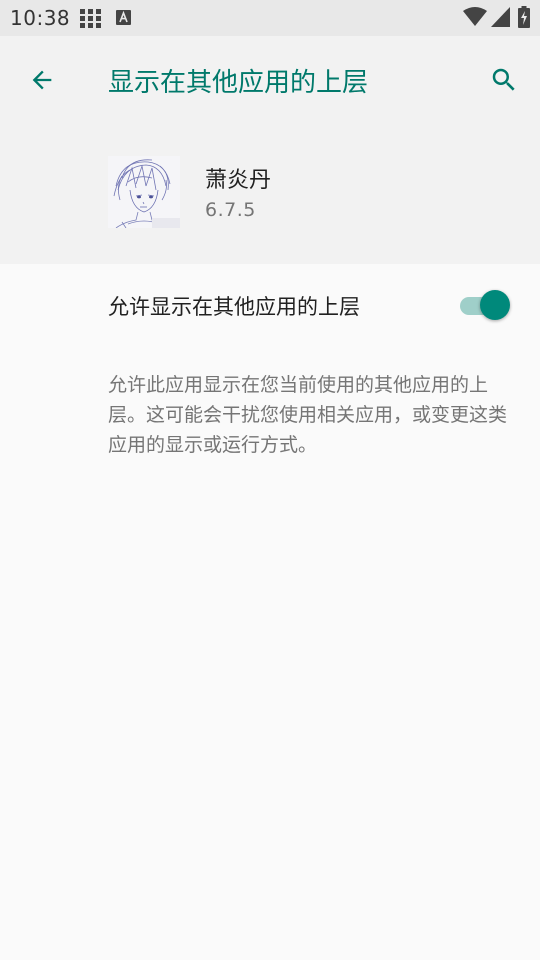 This screenshot has width=540, height=960. Describe the element at coordinates (270, 18) in the screenshot. I see `status-bar: 10:38` at that location.